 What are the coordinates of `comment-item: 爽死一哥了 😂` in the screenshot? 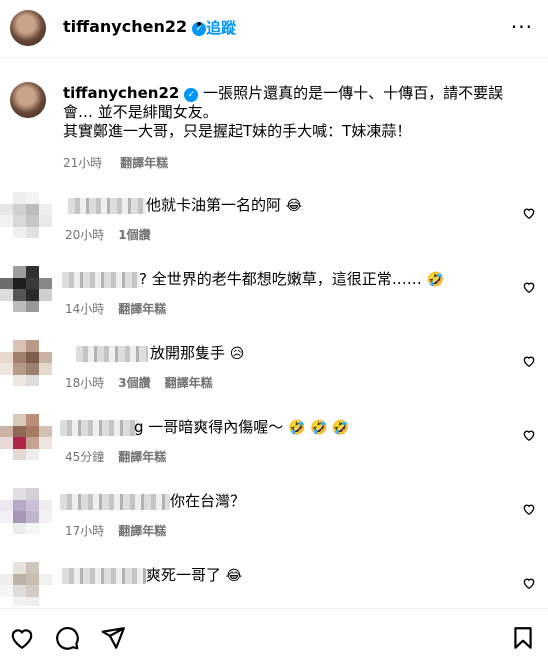 It's located at (274, 584).